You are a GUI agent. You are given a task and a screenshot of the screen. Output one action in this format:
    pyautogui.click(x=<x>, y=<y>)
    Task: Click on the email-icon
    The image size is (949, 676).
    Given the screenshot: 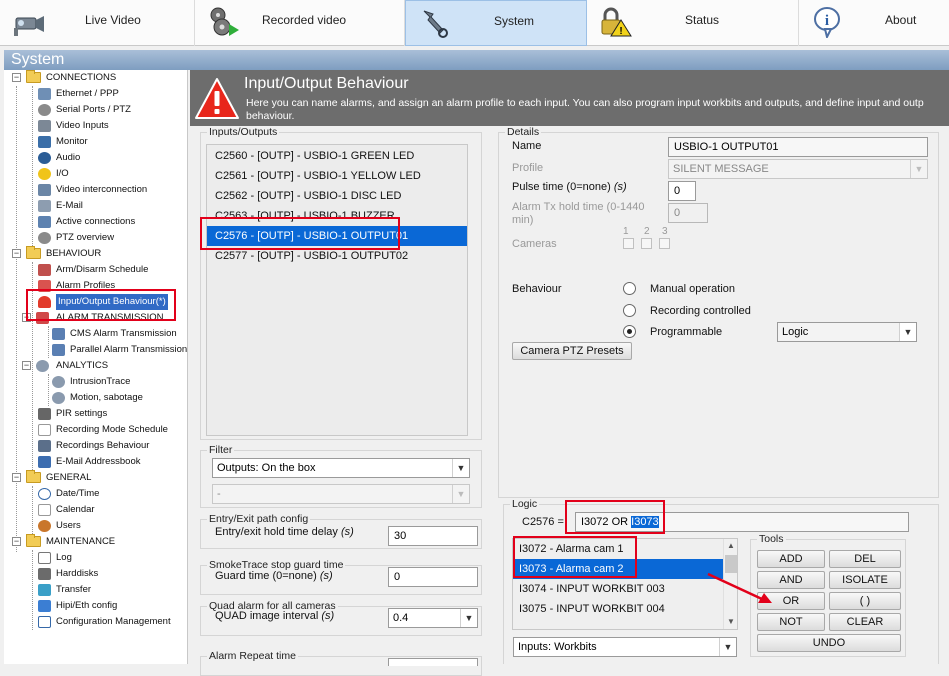 What is the action you would take?
    pyautogui.click(x=44, y=206)
    